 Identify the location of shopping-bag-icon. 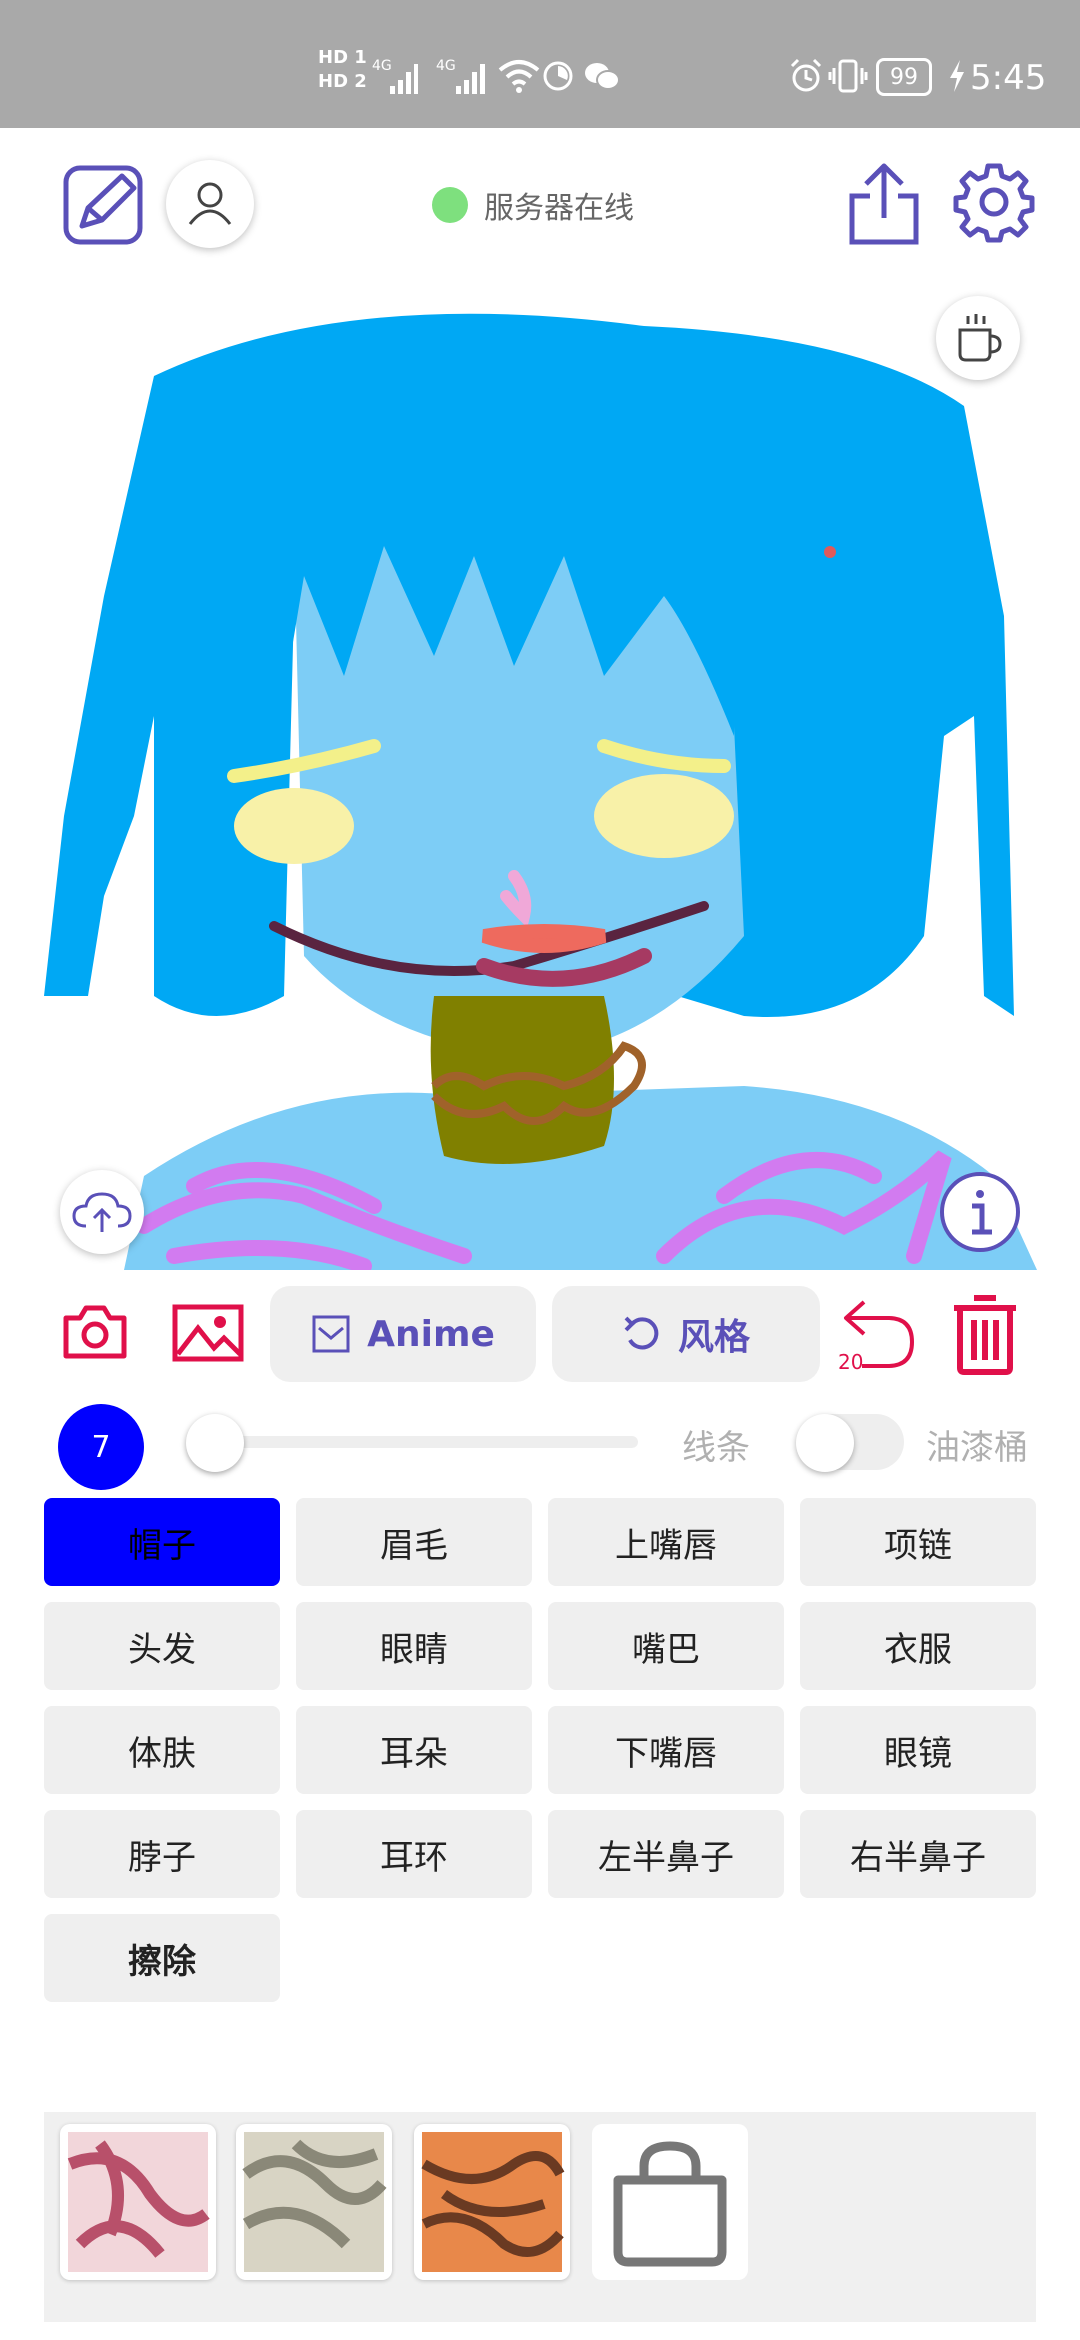
(670, 2204).